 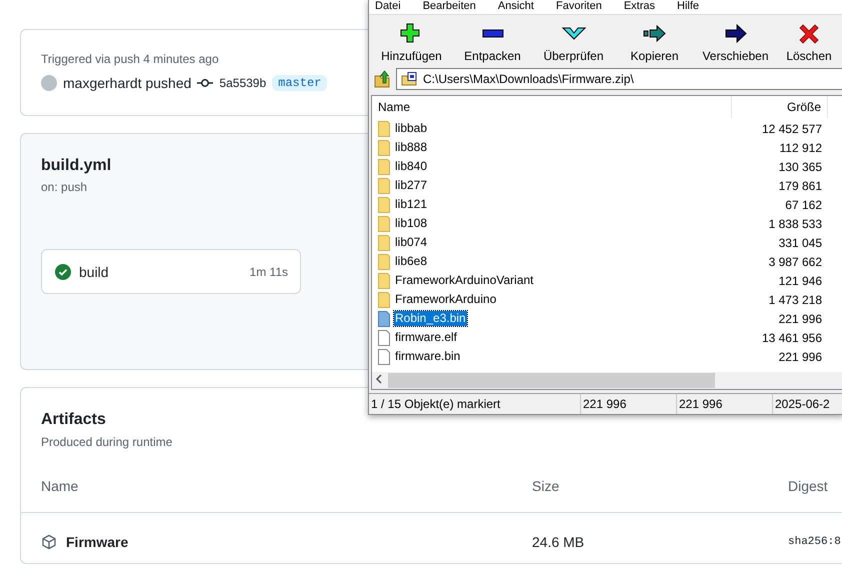 I want to click on toolbar-button: Entpacken, so click(x=492, y=41).